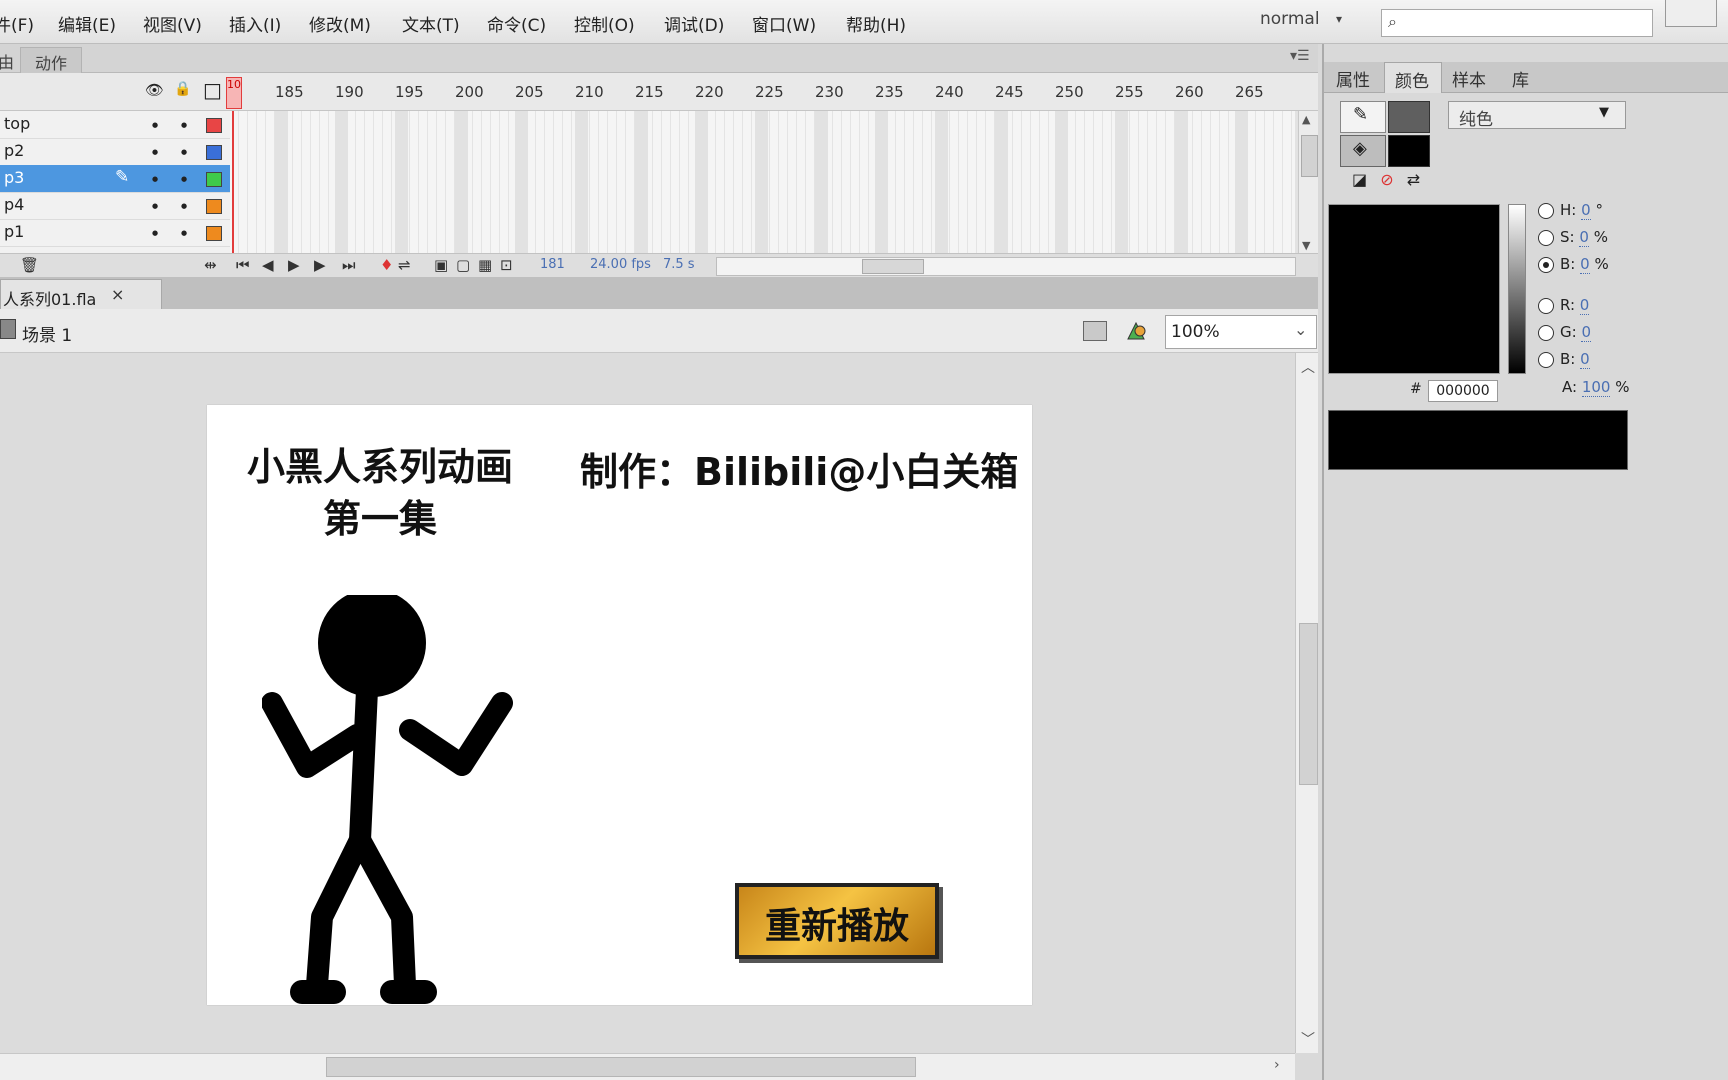 The width and height of the screenshot is (1728, 1080). What do you see at coordinates (1546, 305) in the screenshot?
I see `red-radio` at bounding box center [1546, 305].